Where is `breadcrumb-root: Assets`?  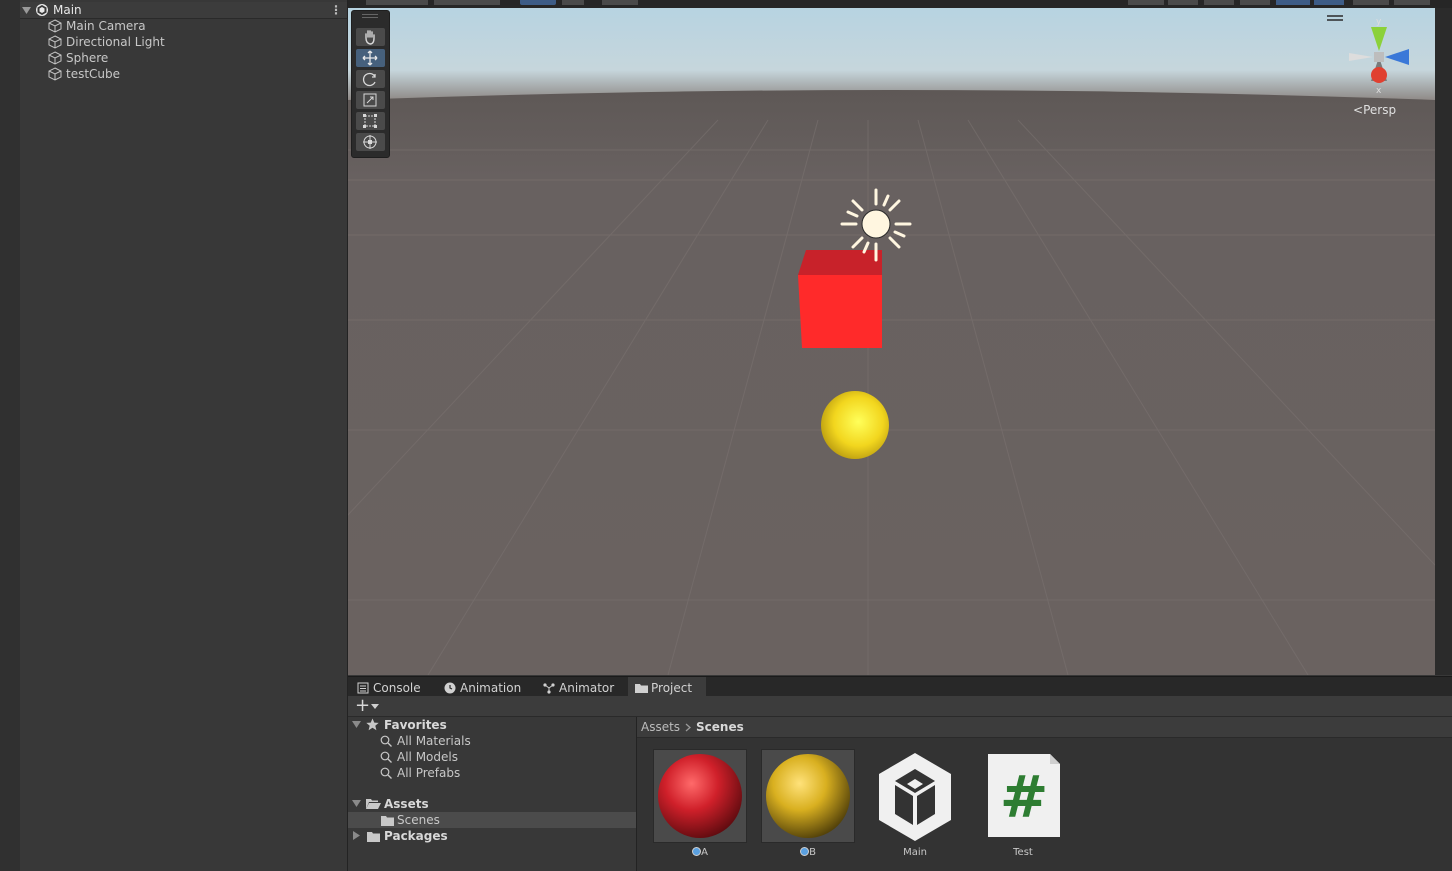 breadcrumb-root: Assets is located at coordinates (660, 727).